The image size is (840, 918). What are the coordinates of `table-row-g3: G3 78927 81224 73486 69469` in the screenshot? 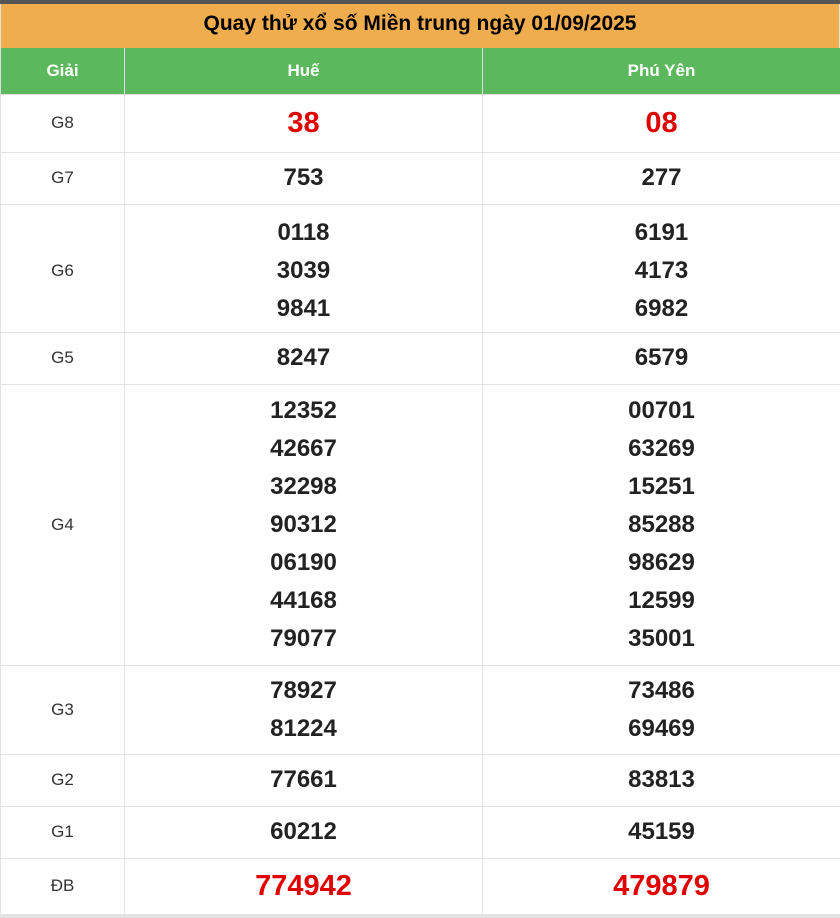 It's located at (420, 709).